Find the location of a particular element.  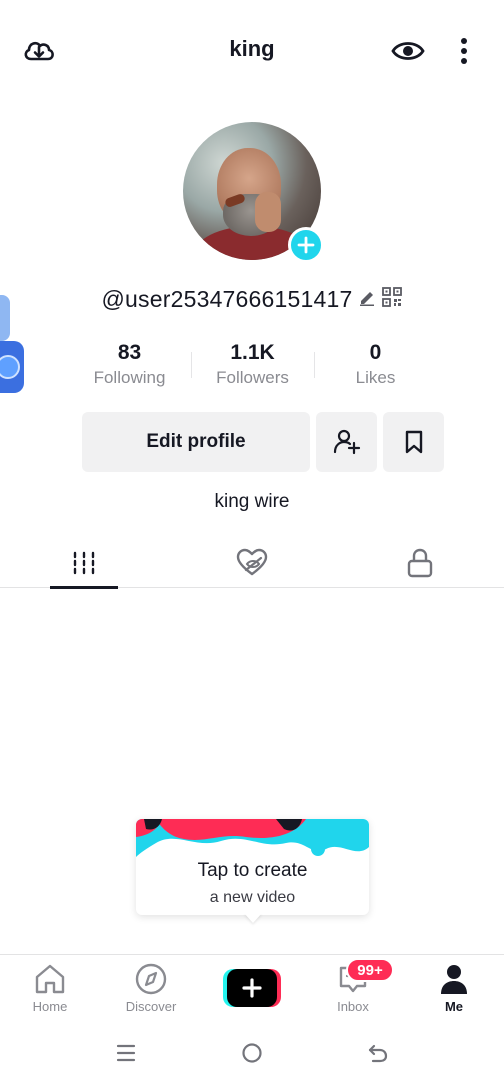

avatar-hand is located at coordinates (268, 212).